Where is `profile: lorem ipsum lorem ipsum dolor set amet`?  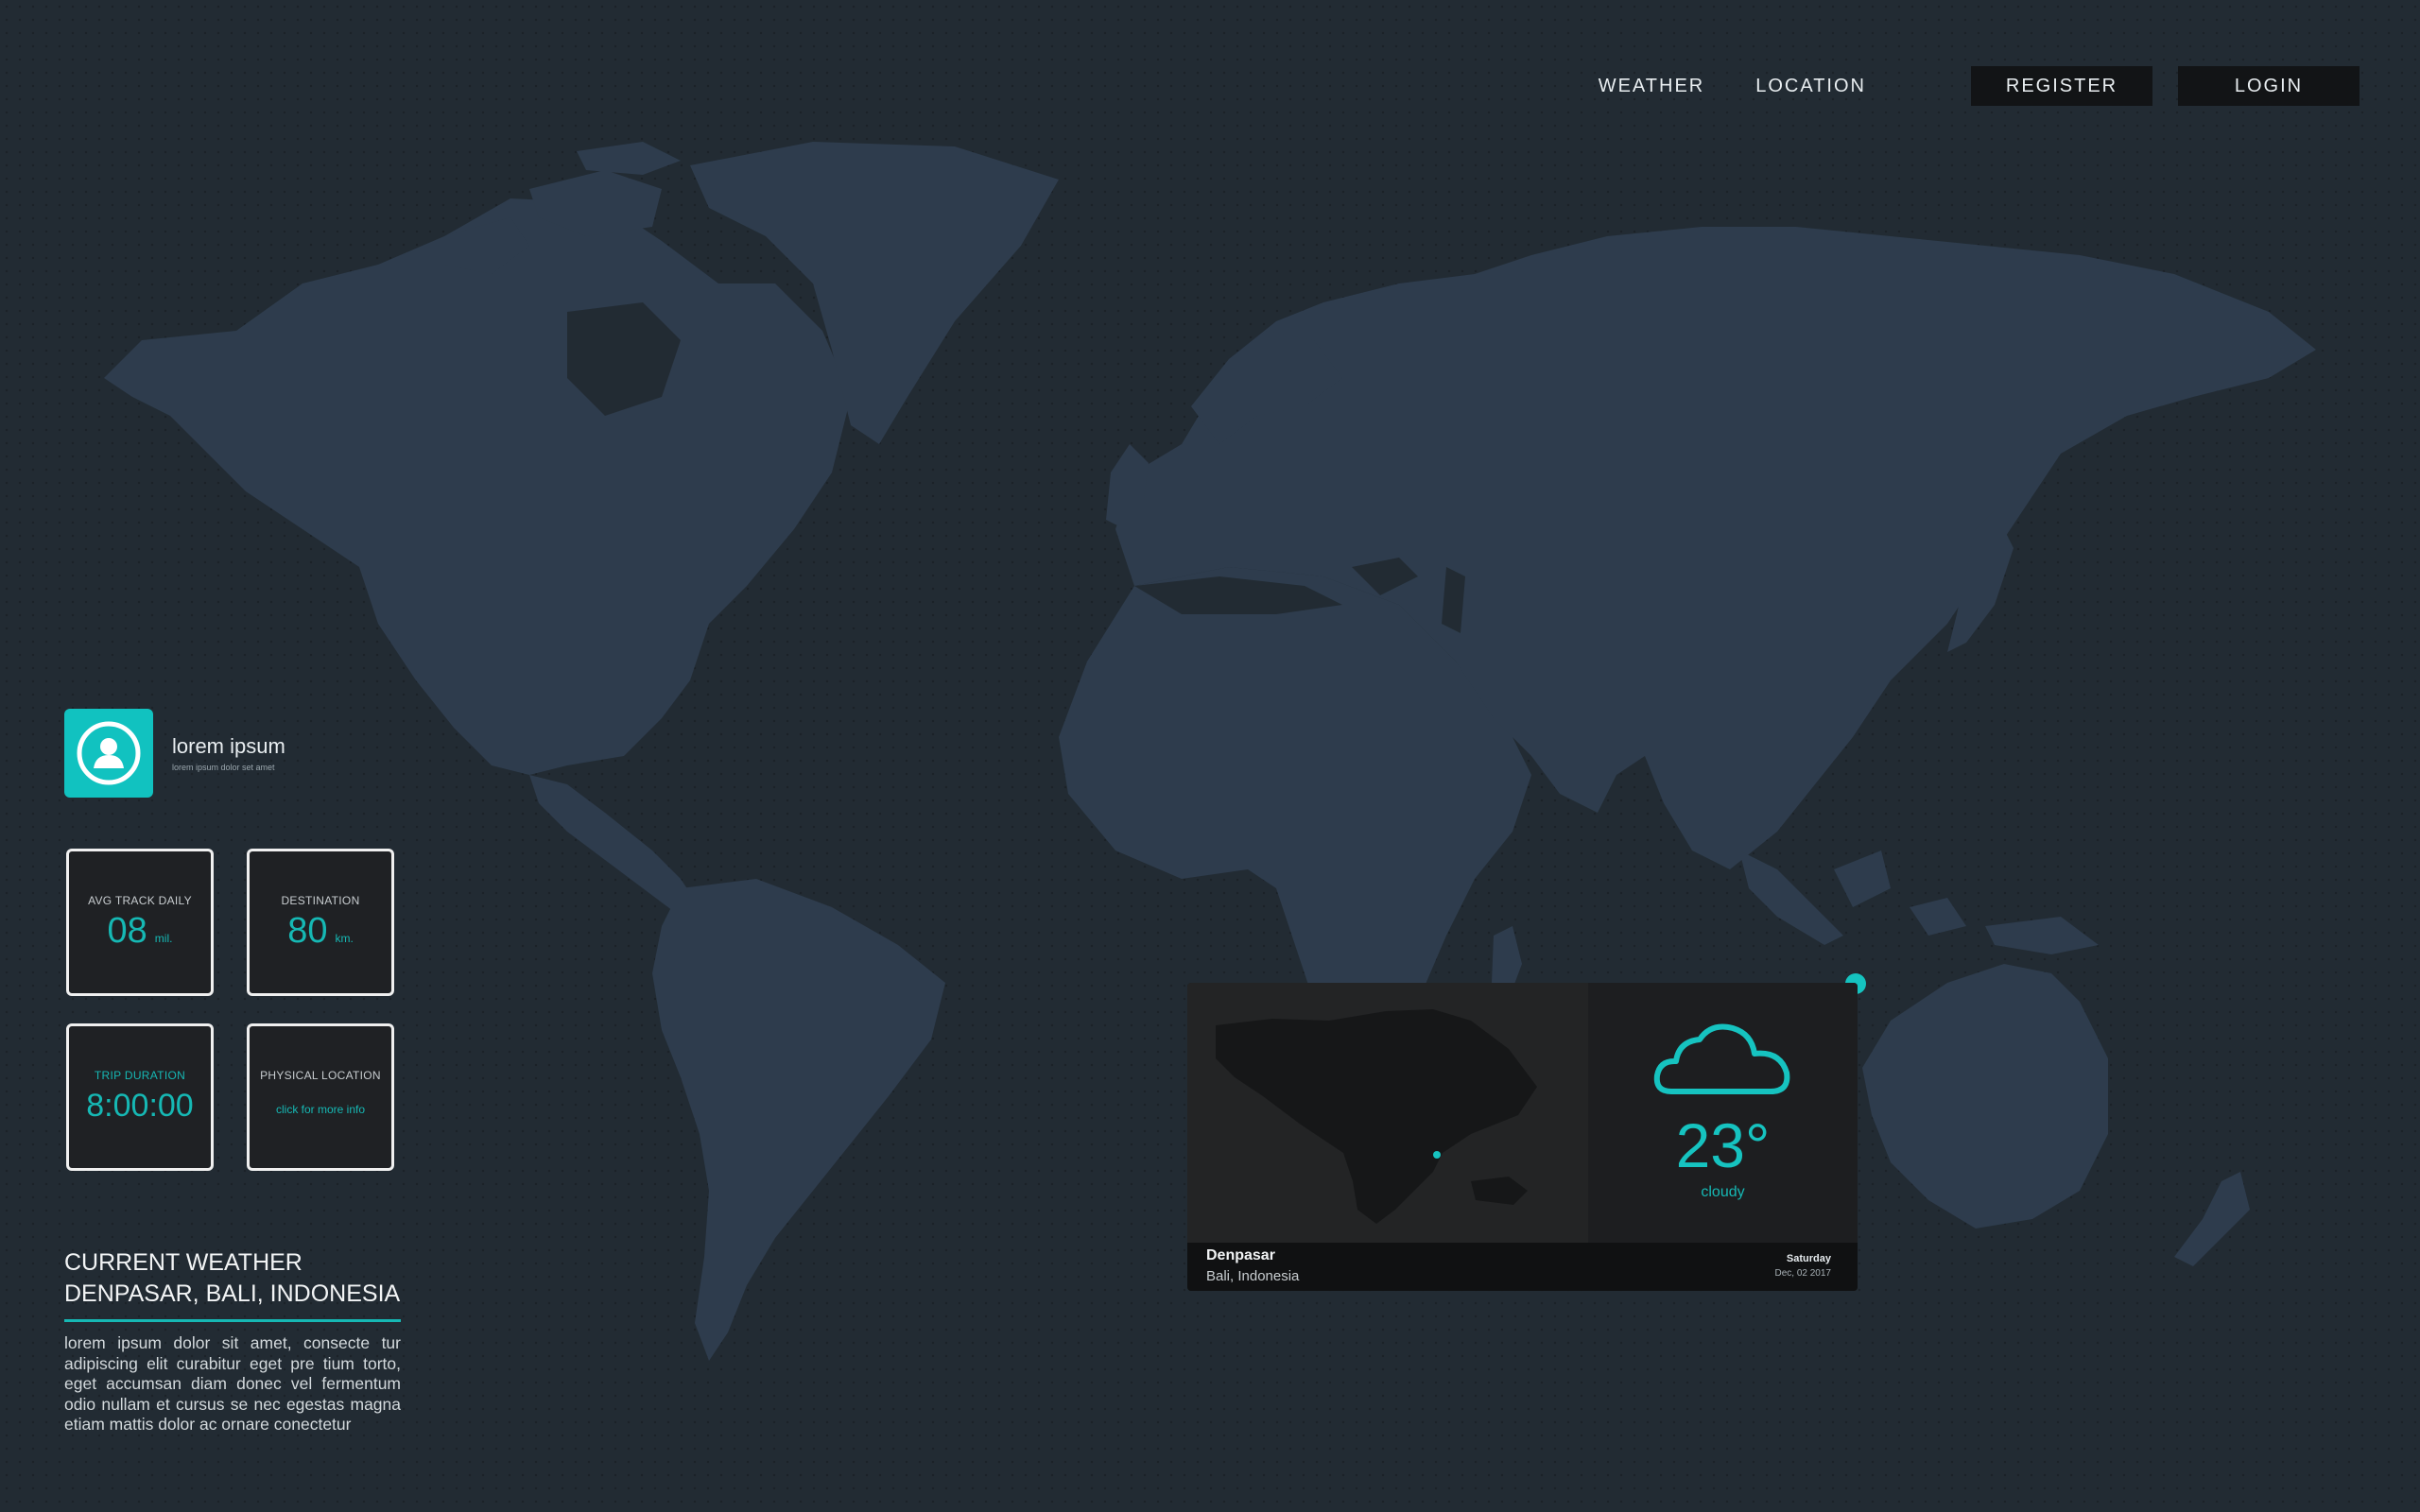 profile: lorem ipsum lorem ipsum dolor set amet is located at coordinates (174, 753).